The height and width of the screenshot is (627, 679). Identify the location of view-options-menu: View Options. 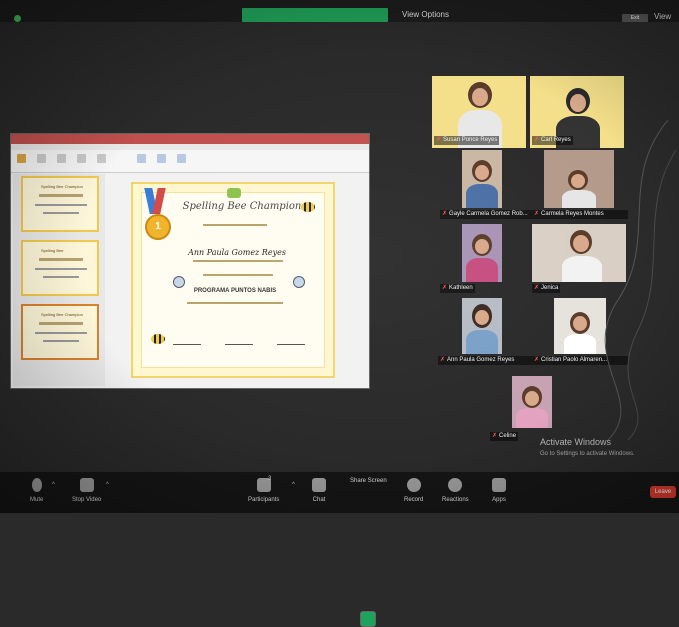
(425, 14).